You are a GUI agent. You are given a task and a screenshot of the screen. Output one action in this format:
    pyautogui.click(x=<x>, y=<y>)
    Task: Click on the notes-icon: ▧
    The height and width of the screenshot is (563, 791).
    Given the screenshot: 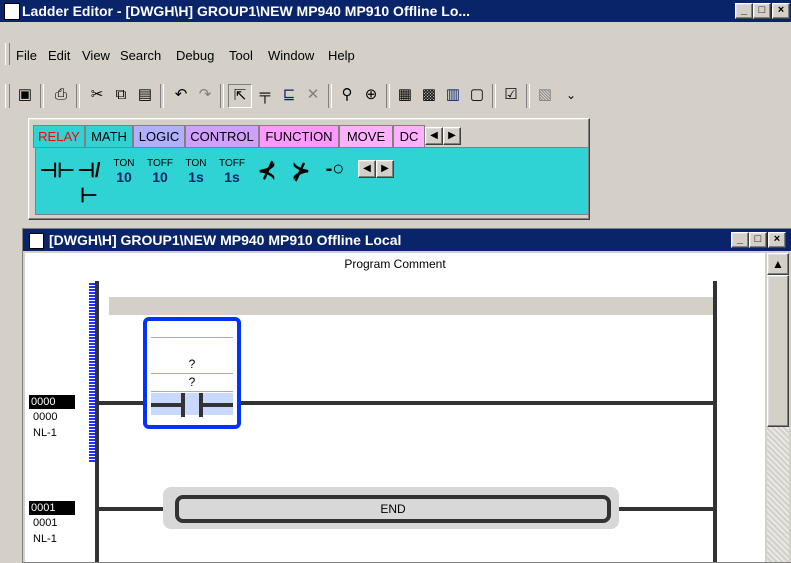 What is the action you would take?
    pyautogui.click(x=545, y=95)
    